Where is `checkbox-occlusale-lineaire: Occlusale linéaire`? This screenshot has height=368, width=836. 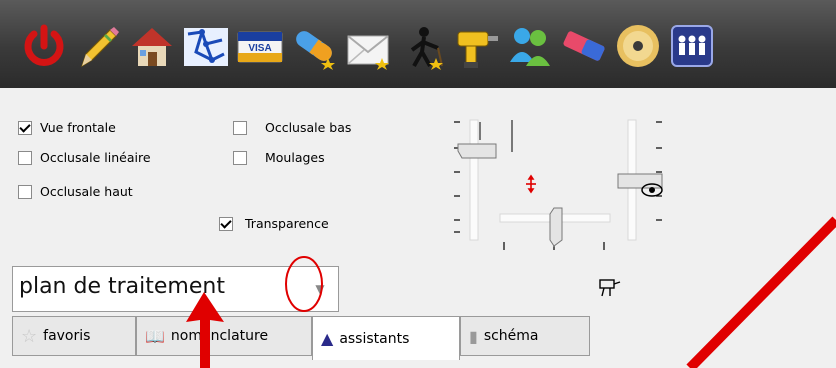
checkbox-occlusale-lineaire: Occlusale linéaire is located at coordinates (84, 157).